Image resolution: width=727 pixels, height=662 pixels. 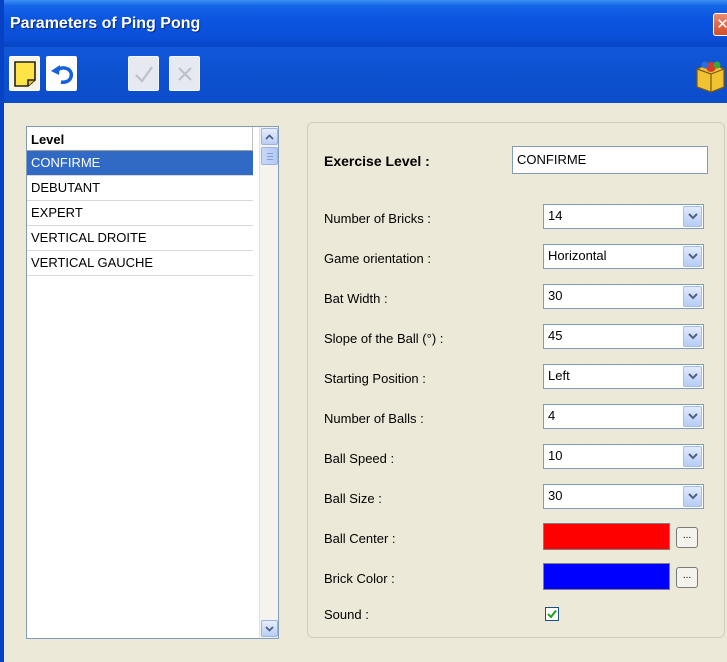 I want to click on ball-speed-value: 10, so click(x=555, y=455).